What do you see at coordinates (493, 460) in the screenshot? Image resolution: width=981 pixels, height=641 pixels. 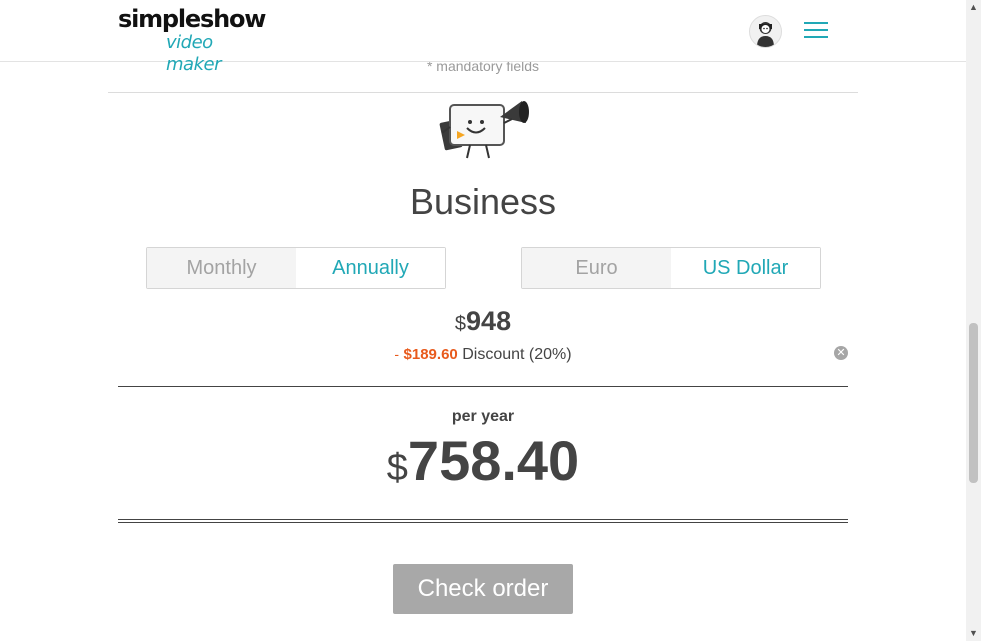 I see `total-price-amount: 758.40` at bounding box center [493, 460].